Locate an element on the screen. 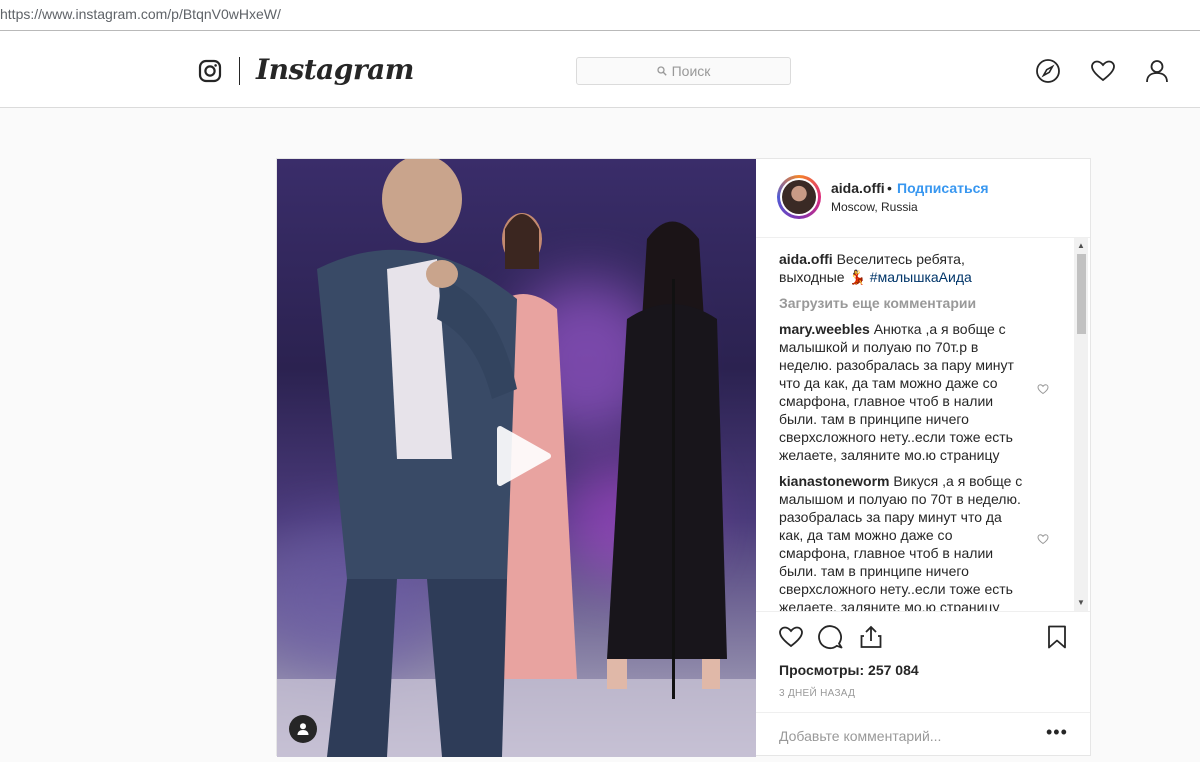  comments-scrollbar: ▲ ▼ is located at coordinates (1081, 424).